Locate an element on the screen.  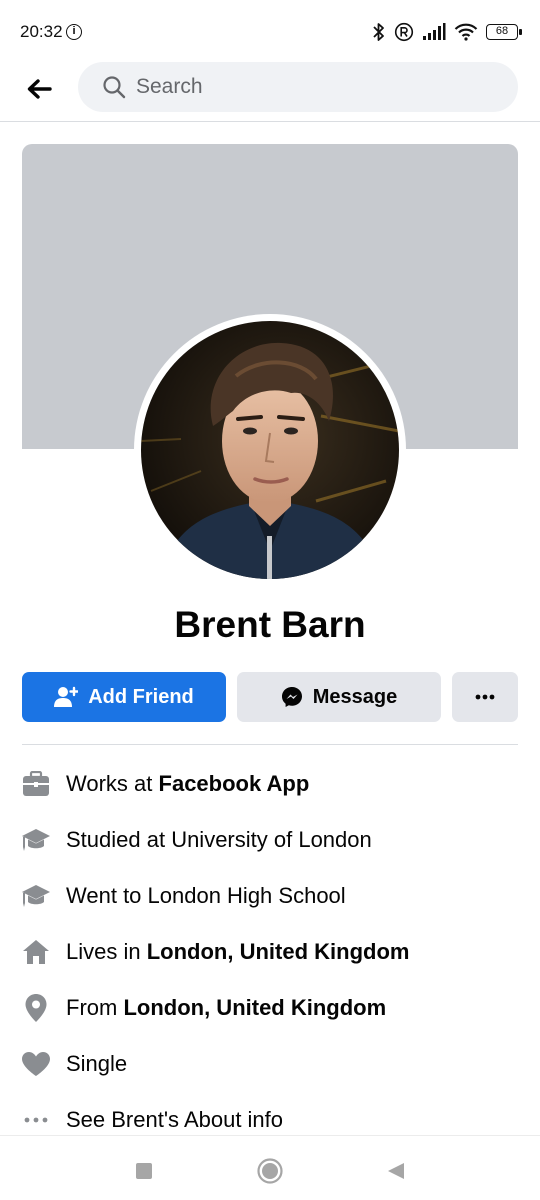
info-icon: i is located at coordinates (74, 32).